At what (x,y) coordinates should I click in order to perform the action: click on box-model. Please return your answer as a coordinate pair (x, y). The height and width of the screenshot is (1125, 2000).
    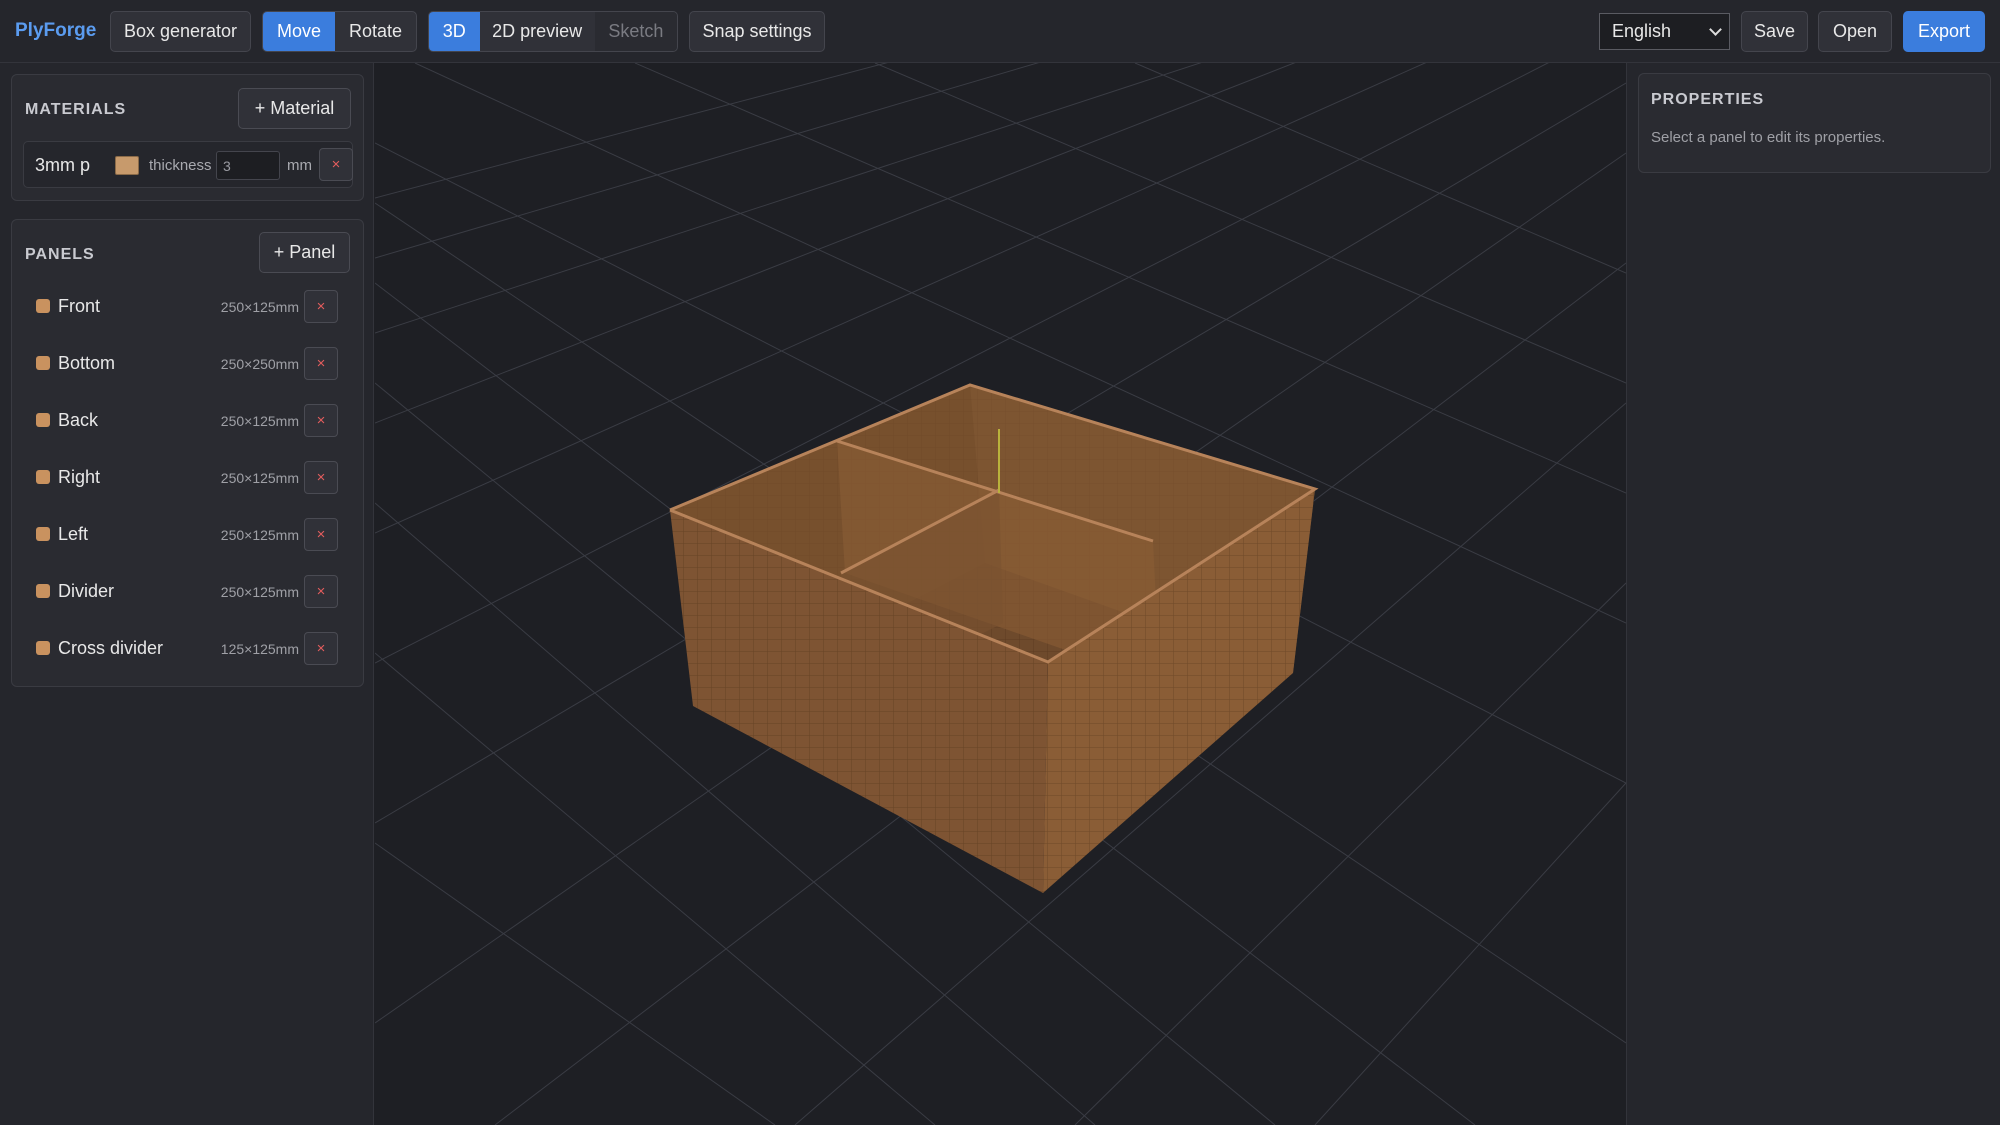
    Looking at the image, I should click on (994, 638).